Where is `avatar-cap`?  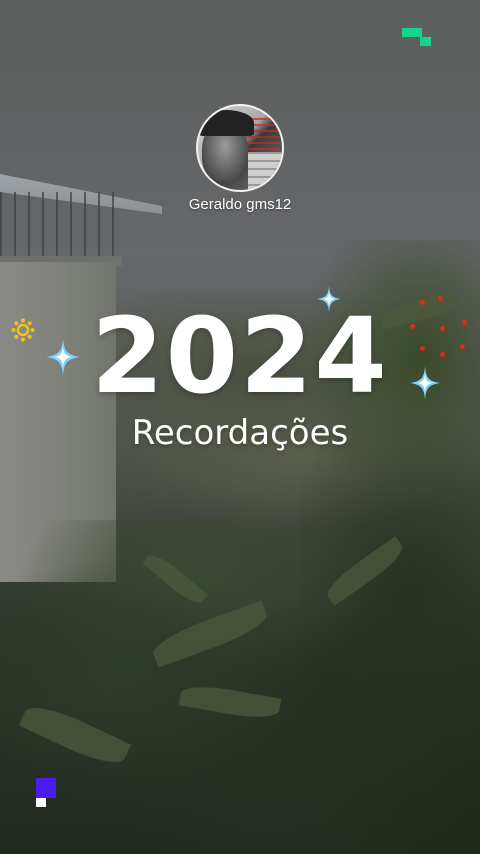 avatar-cap is located at coordinates (226, 123).